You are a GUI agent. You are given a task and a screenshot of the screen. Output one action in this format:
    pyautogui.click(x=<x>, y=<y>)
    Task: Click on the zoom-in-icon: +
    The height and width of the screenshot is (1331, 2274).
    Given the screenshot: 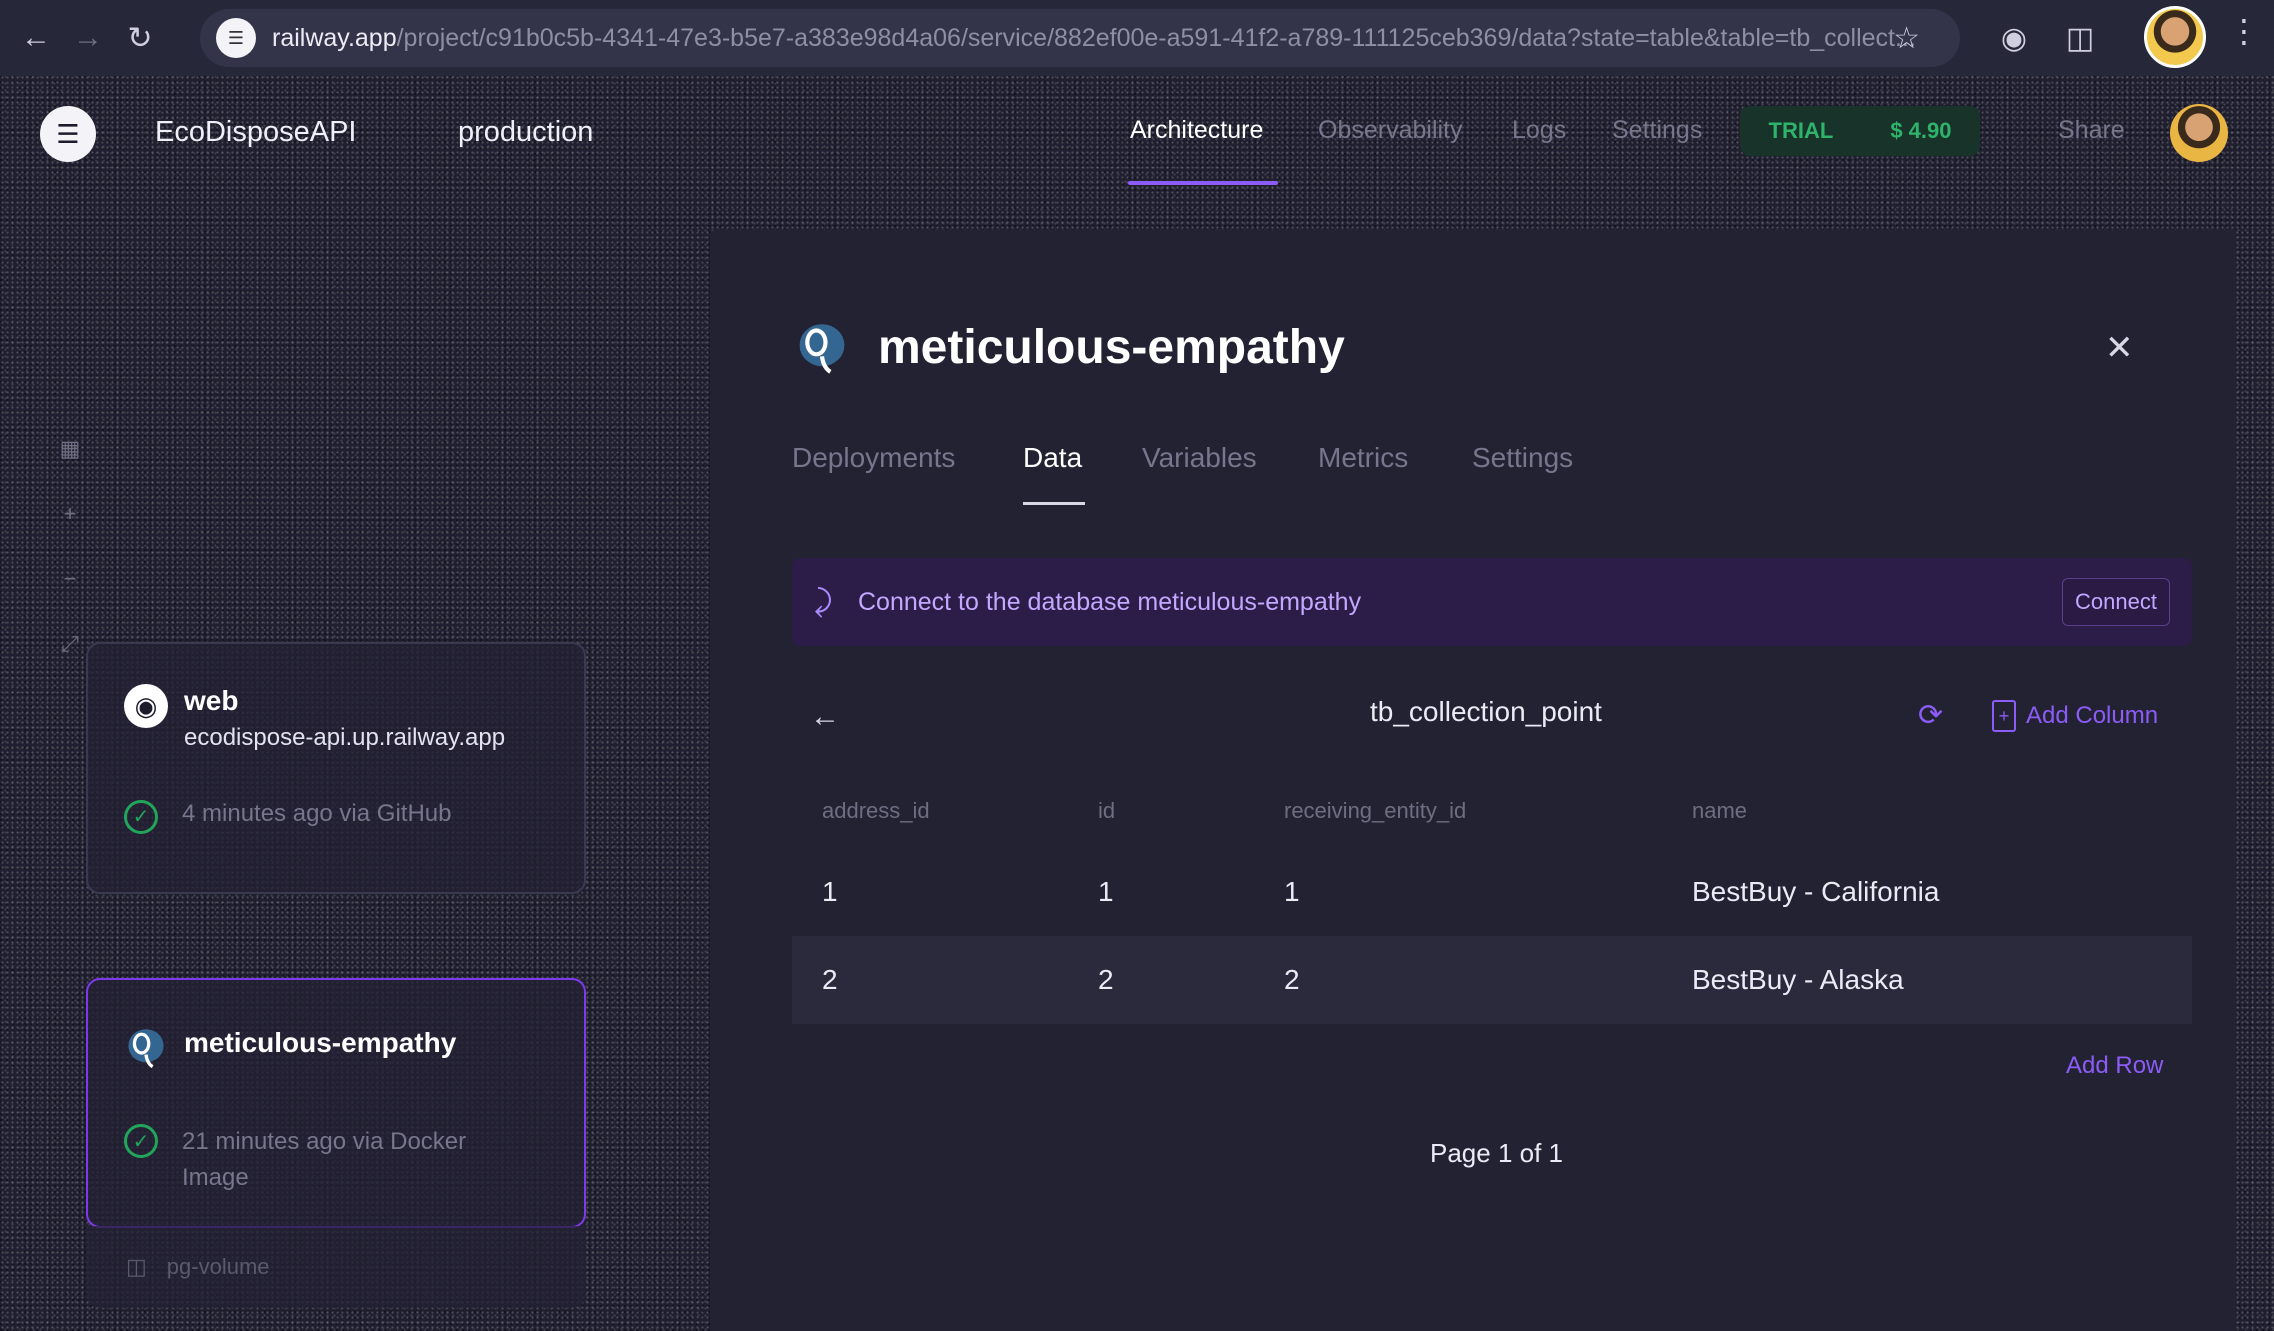 What is the action you would take?
    pyautogui.click(x=70, y=514)
    